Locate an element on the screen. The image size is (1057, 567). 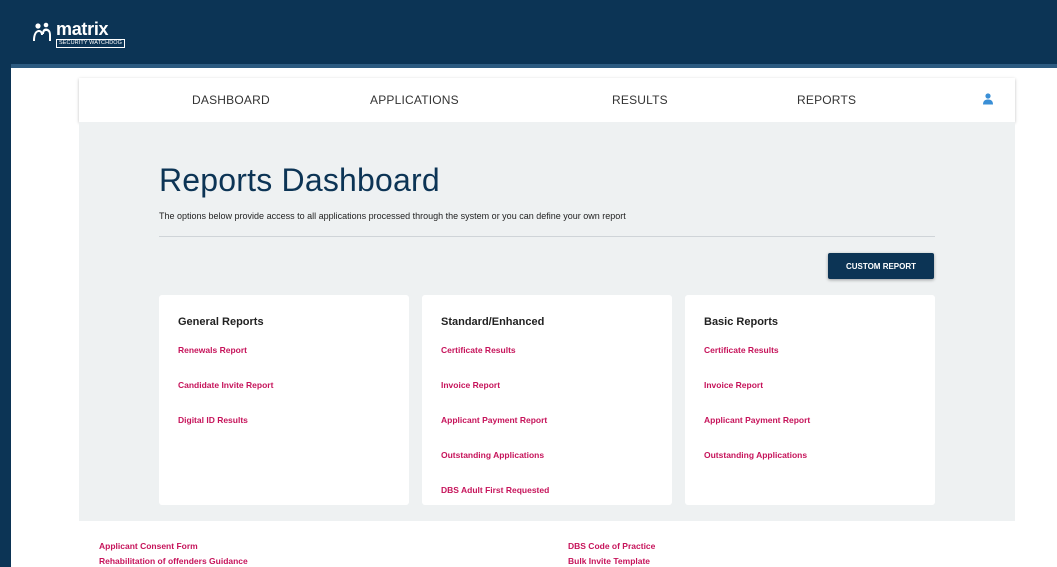
nav-results: RESULTS is located at coordinates (640, 100).